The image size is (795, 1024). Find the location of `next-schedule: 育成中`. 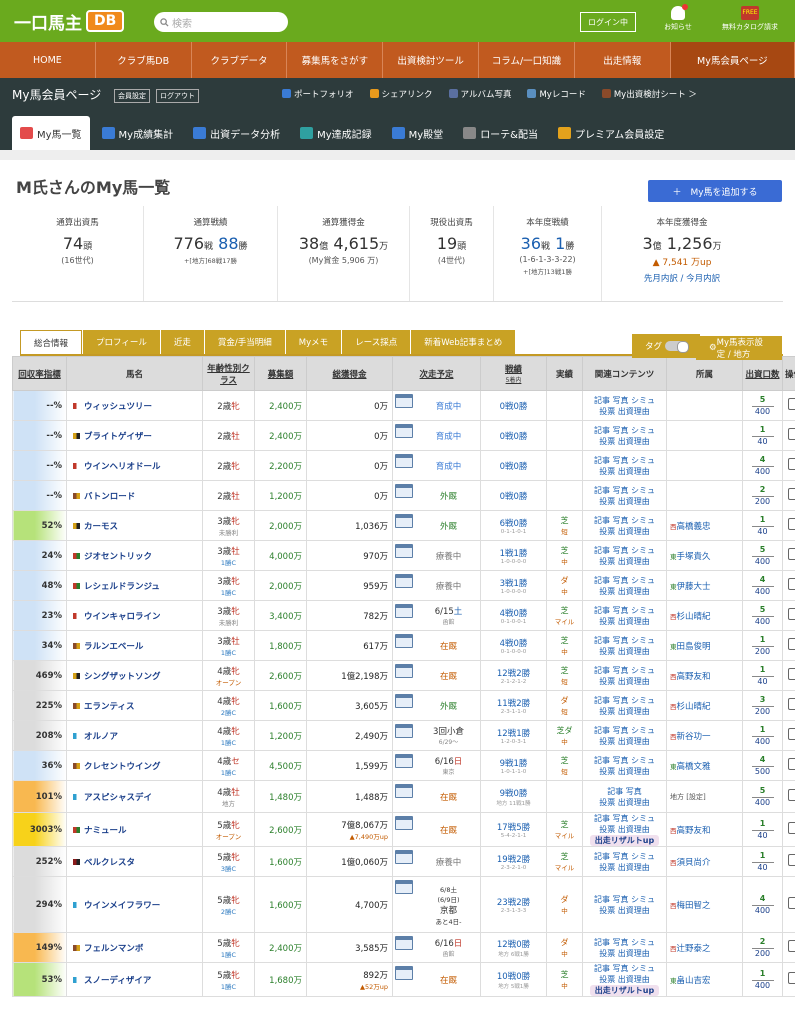

next-schedule: 育成中 is located at coordinates (436, 405).